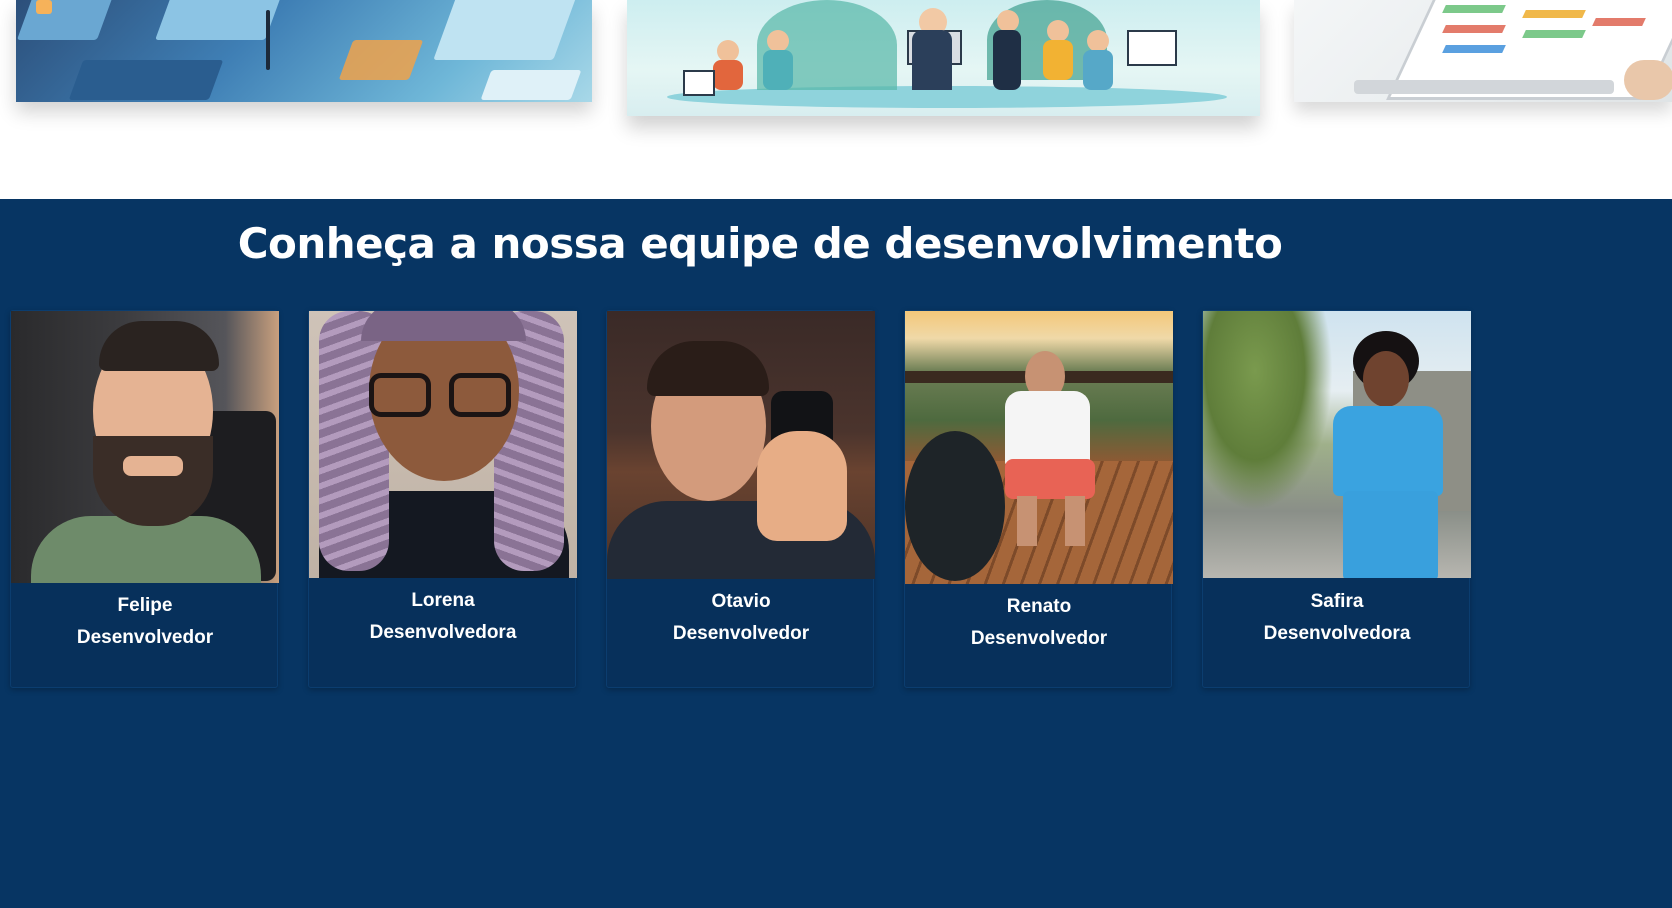 The width and height of the screenshot is (1672, 908). Describe the element at coordinates (1039, 606) in the screenshot. I see `member-name: Renato` at that location.